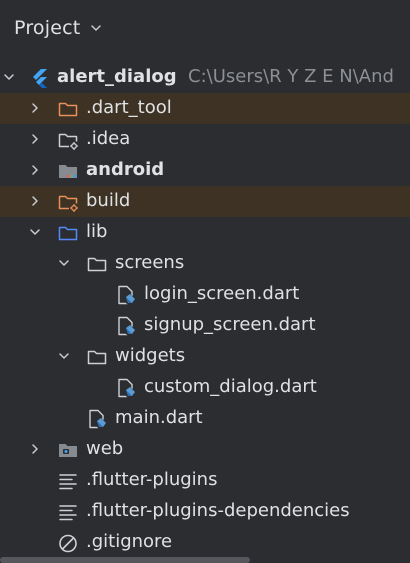 This screenshot has height=563, width=410. I want to click on tree-label-flutter-plugins: .flutter-plugins, so click(152, 479).